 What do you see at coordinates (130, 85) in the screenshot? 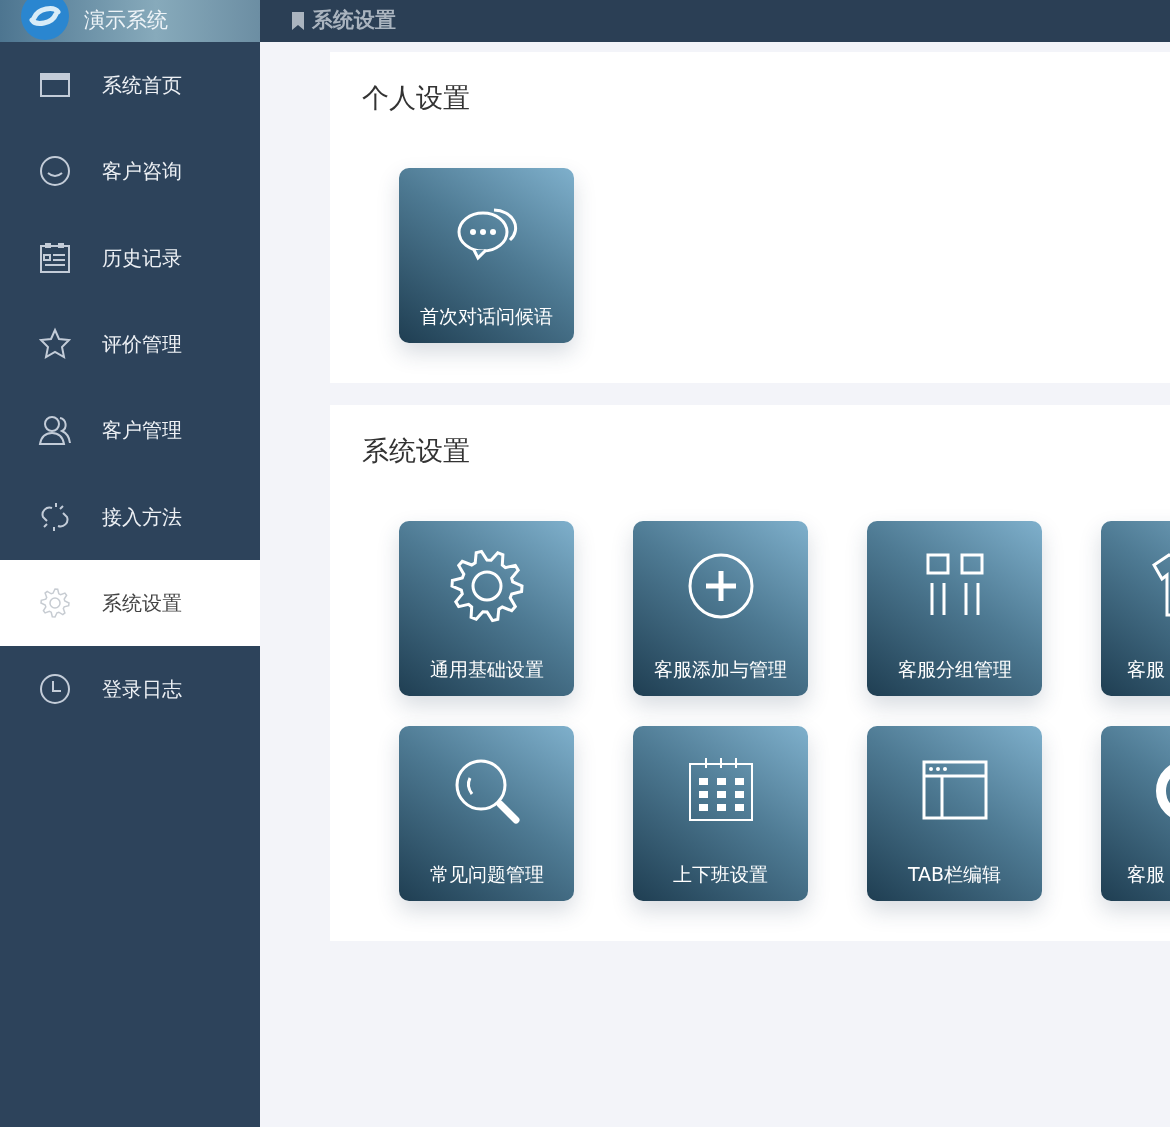
I see `sidebar-item: 系统首页` at bounding box center [130, 85].